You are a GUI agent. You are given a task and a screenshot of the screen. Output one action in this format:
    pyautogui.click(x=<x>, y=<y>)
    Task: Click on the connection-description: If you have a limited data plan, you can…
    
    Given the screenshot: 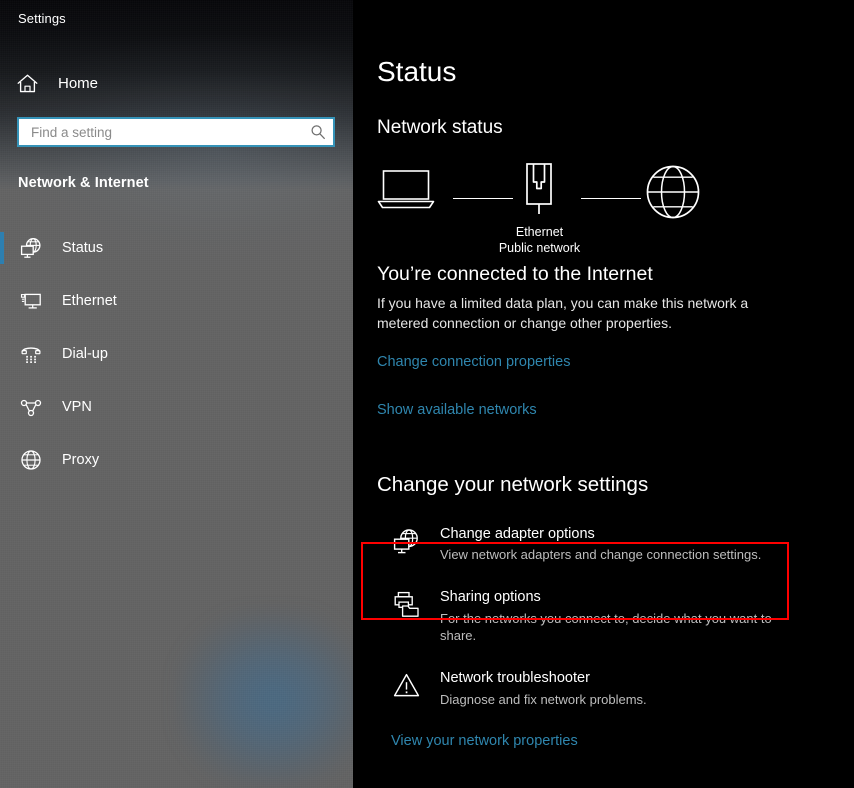 What is the action you would take?
    pyautogui.click(x=563, y=313)
    